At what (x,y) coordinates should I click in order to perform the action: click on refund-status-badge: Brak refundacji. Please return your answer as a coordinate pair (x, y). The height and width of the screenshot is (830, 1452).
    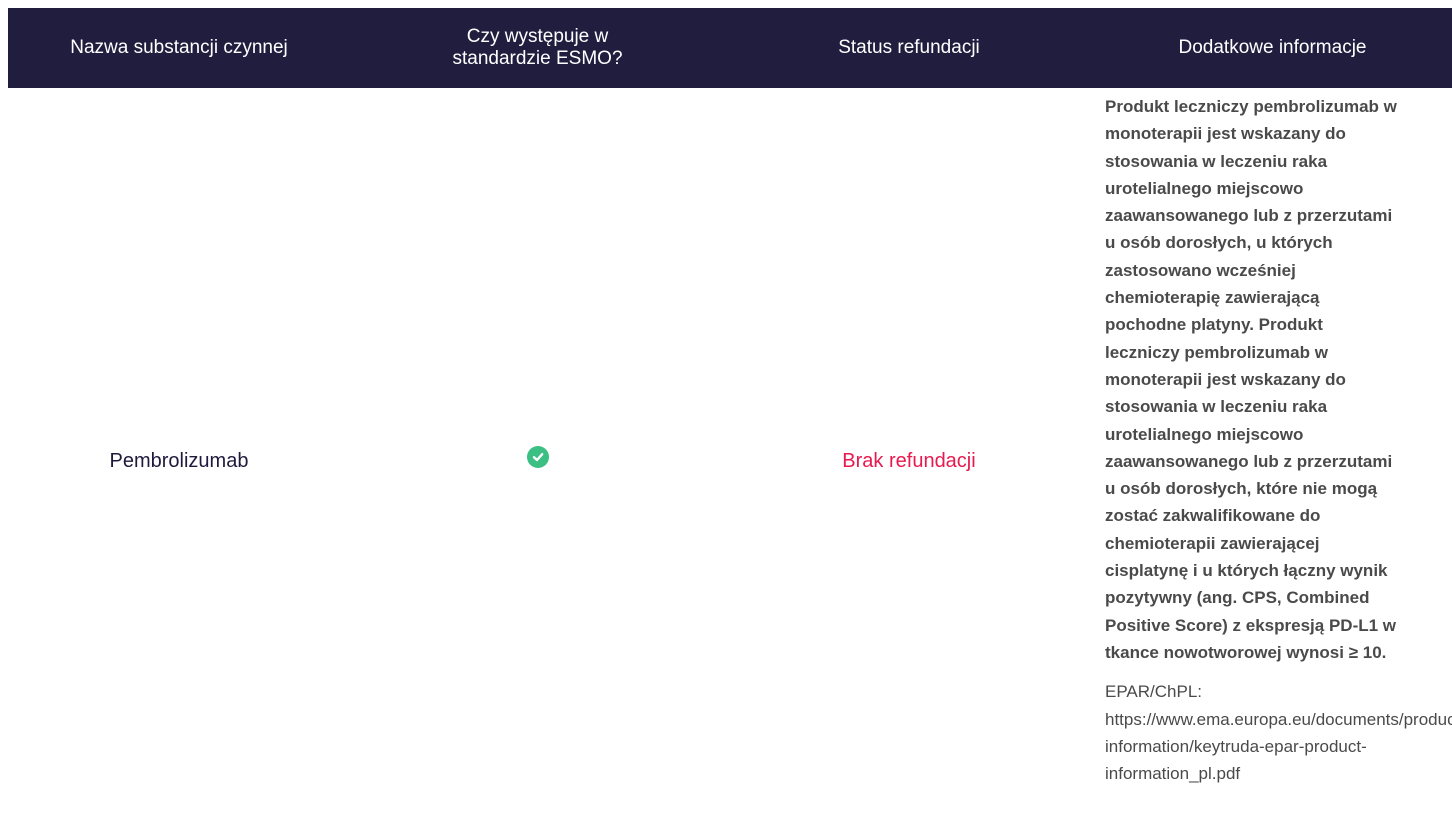
    Looking at the image, I should click on (909, 461).